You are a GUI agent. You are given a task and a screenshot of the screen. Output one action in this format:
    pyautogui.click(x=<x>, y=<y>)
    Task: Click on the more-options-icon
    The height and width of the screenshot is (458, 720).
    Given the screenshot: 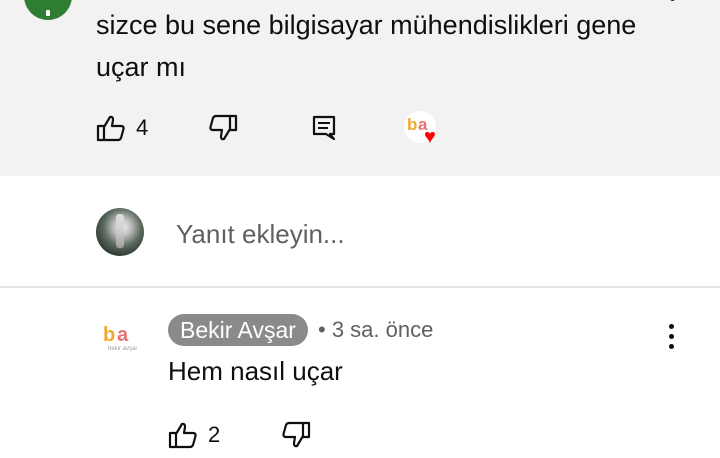 What is the action you would take?
    pyautogui.click(x=672, y=337)
    